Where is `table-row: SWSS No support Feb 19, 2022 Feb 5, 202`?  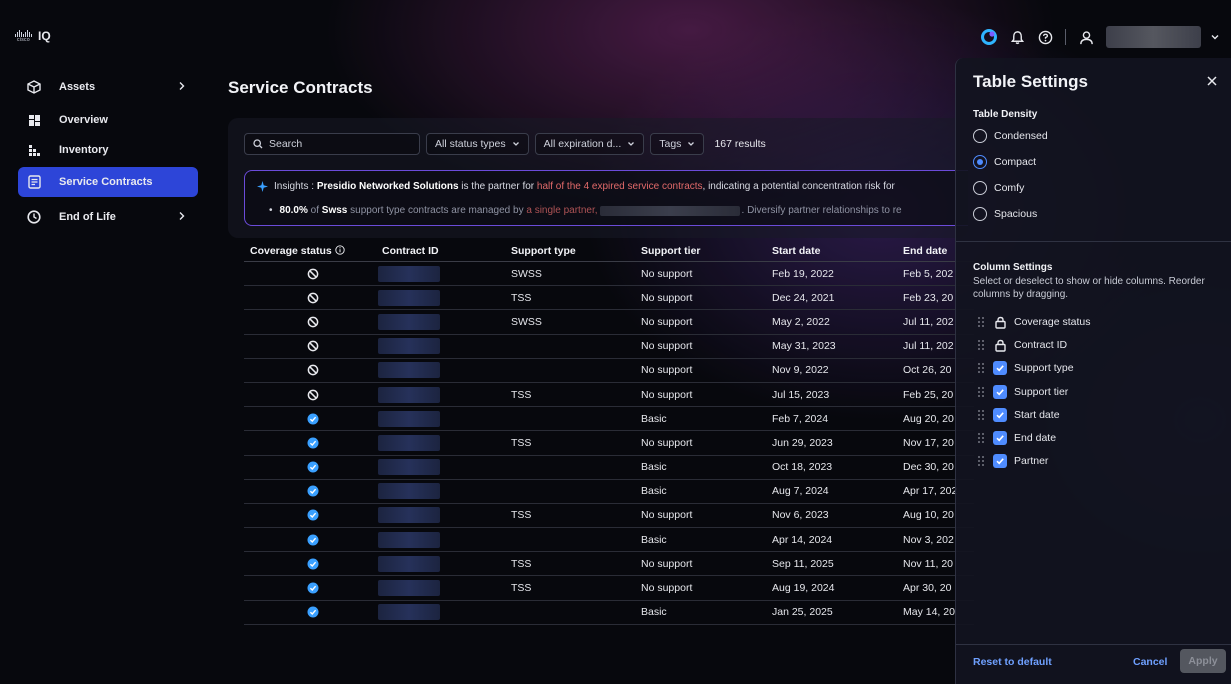
table-row: SWSS No support Feb 19, 2022 Feb 5, 202 is located at coordinates (609, 274).